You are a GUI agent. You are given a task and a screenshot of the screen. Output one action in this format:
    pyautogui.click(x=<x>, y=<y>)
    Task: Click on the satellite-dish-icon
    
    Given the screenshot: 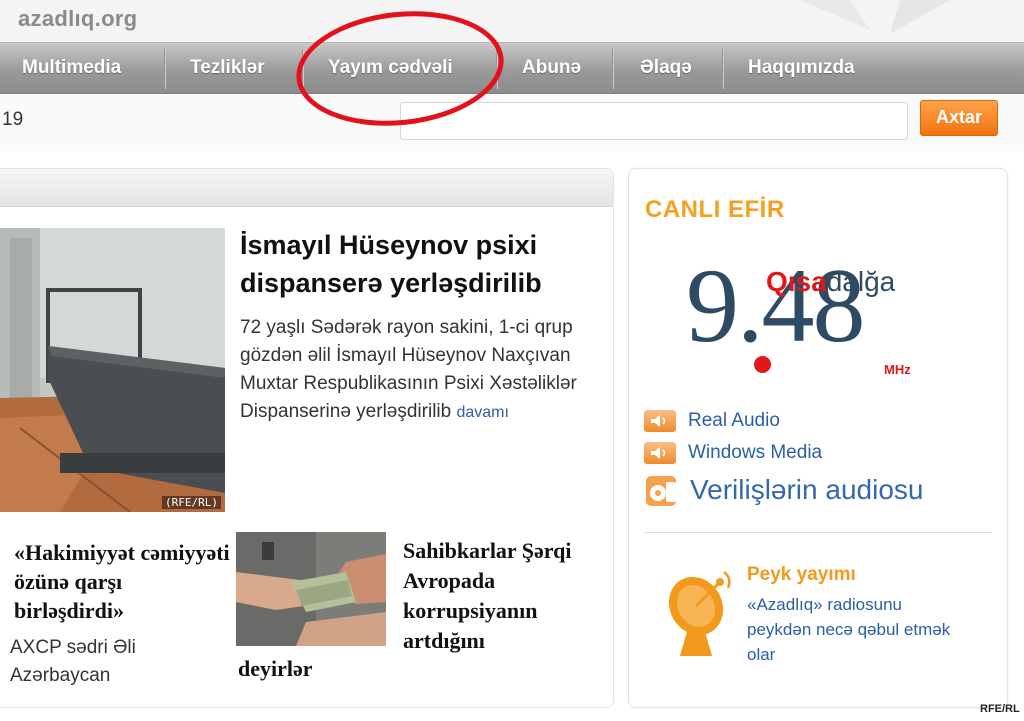 What is the action you would take?
    pyautogui.click(x=701, y=612)
    